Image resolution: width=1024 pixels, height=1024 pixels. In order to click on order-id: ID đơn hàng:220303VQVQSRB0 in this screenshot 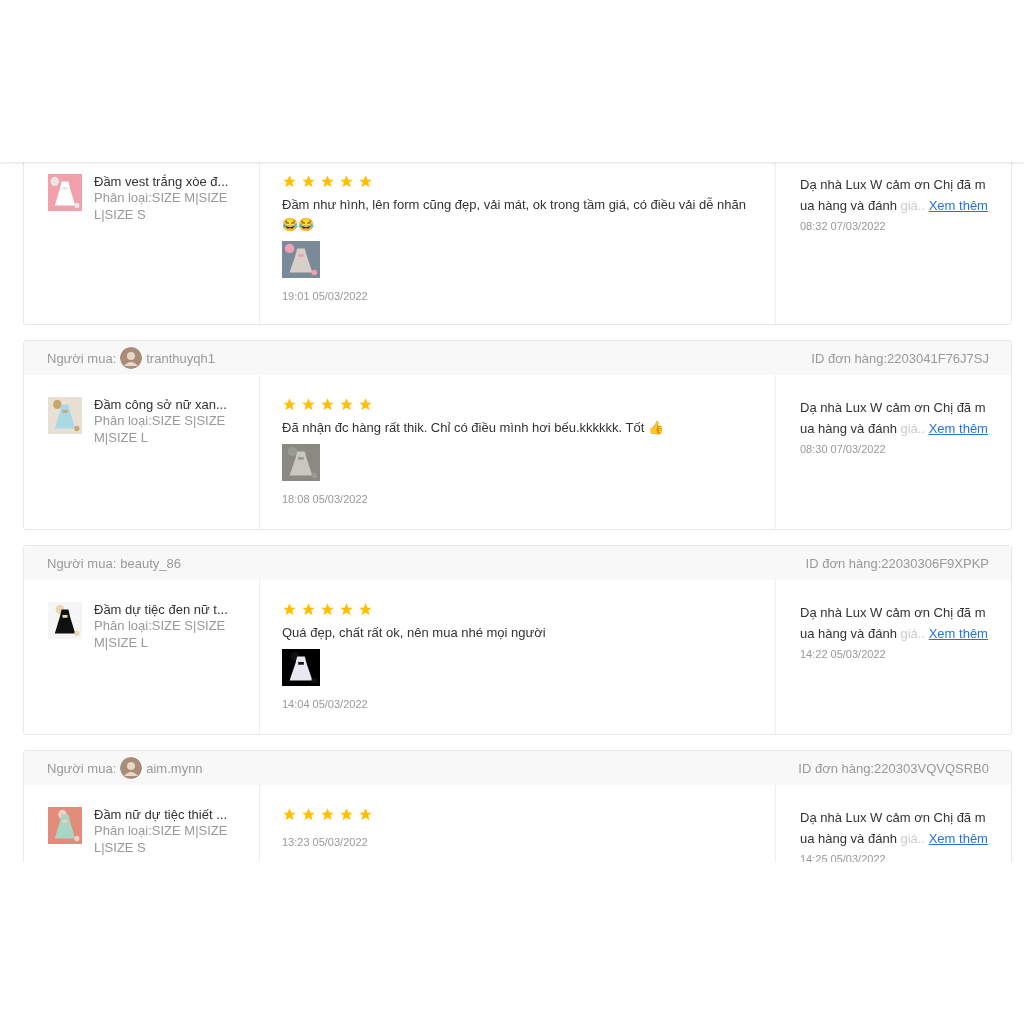, I will do `click(893, 768)`.